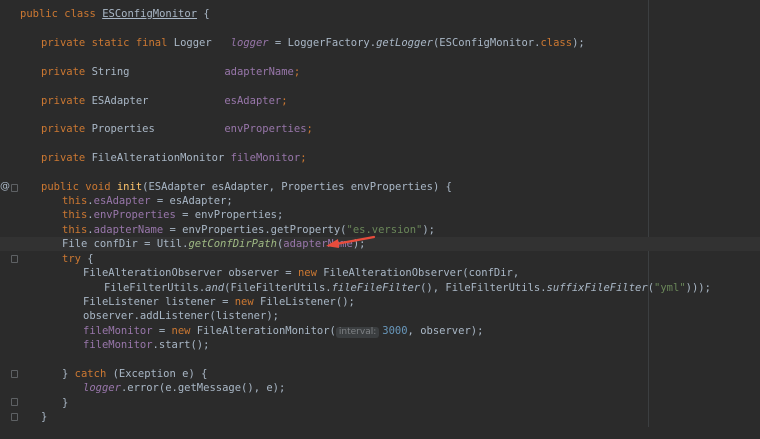  What do you see at coordinates (107, 43) in the screenshot?
I see `keyword: private static final` at bounding box center [107, 43].